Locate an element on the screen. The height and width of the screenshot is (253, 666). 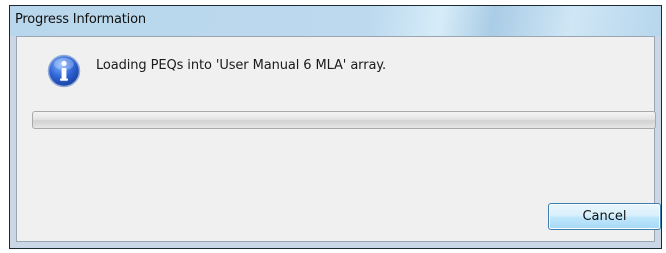
information-icon is located at coordinates (64, 71).